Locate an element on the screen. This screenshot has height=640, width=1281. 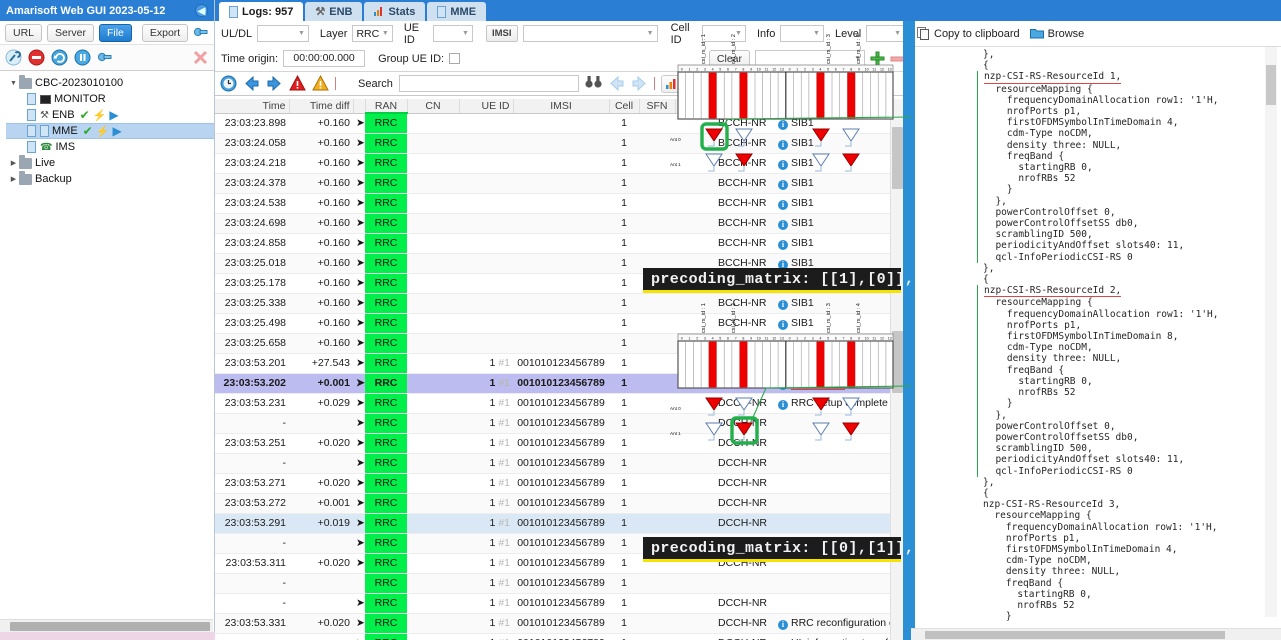
tree-node-monitor: MONITOR is located at coordinates (110, 99).